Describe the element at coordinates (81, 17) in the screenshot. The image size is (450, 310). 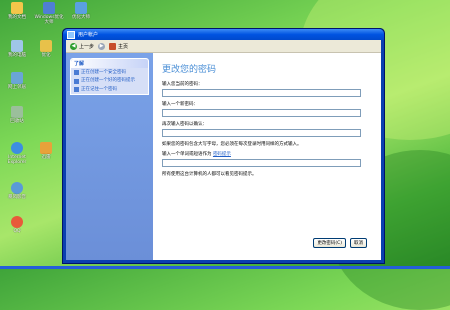
I see `desktop-icon-label: 优化大师` at that location.